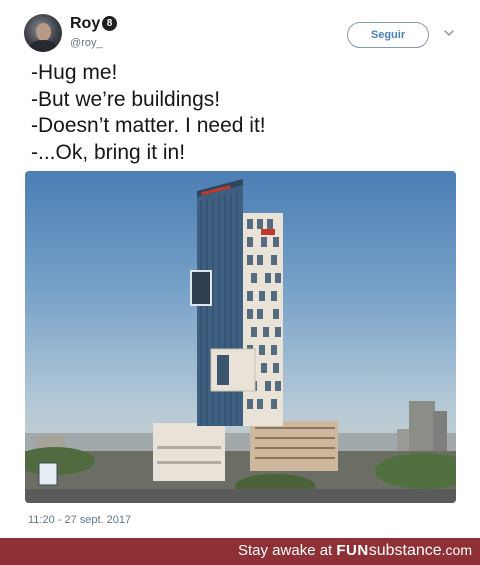 The height and width of the screenshot is (565, 480). What do you see at coordinates (79, 520) in the screenshot?
I see `tweet-timestamp: 11:20 - 27 sept. 2017` at bounding box center [79, 520].